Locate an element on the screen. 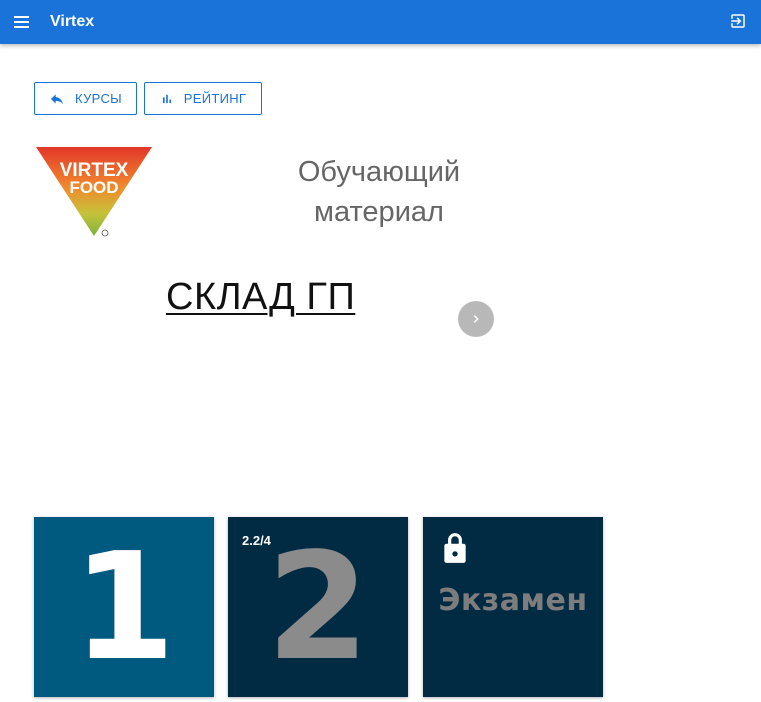  app-title: Virtex is located at coordinates (72, 21).